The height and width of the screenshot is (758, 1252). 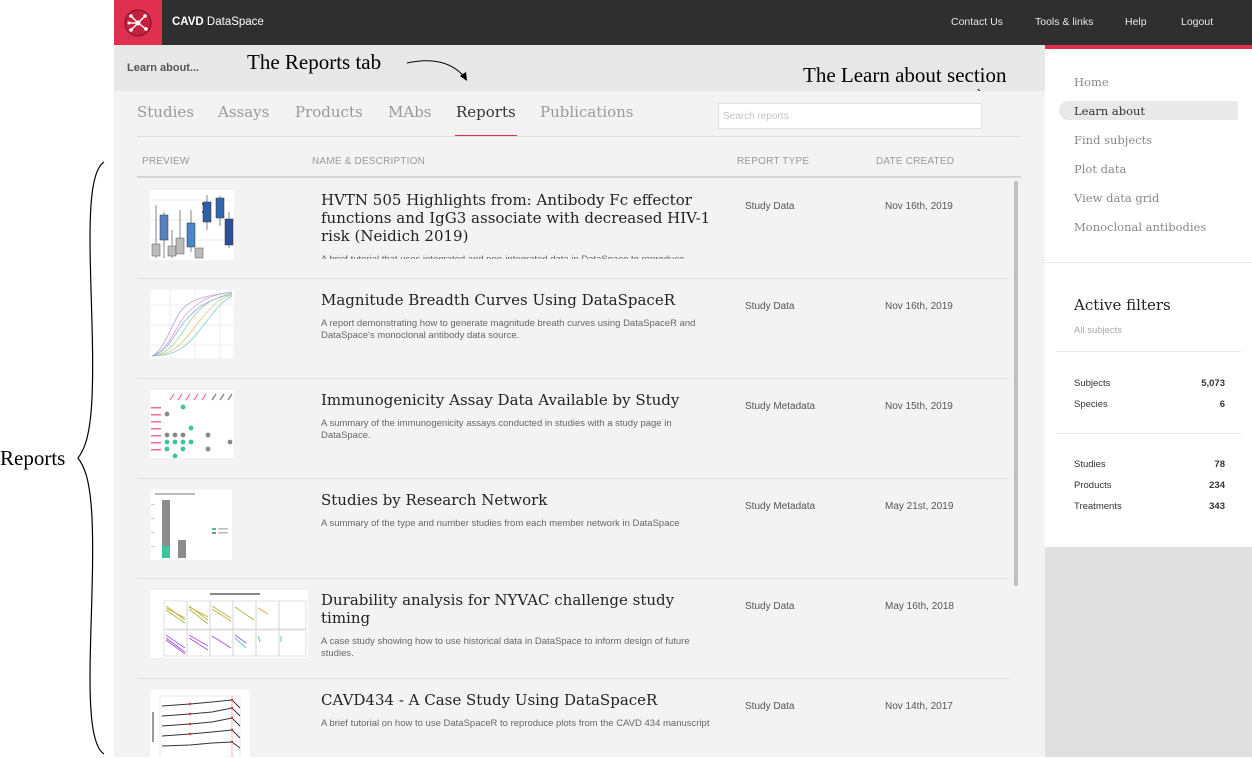 What do you see at coordinates (165, 112) in the screenshot?
I see `tab-studies: Studies` at bounding box center [165, 112].